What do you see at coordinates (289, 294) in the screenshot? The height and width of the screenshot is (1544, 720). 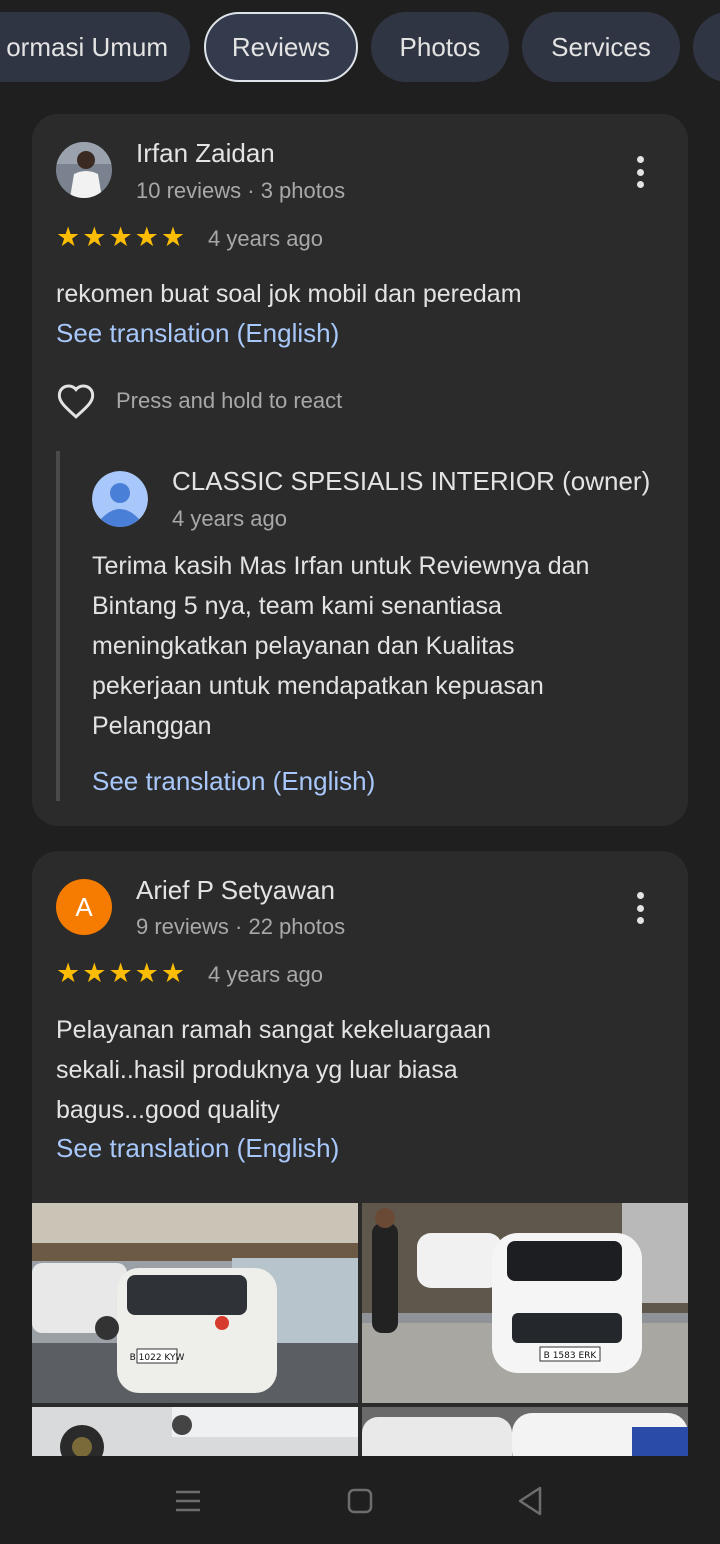 I see `review-text: rekomen buat soal jok mobil dan peredam` at bounding box center [289, 294].